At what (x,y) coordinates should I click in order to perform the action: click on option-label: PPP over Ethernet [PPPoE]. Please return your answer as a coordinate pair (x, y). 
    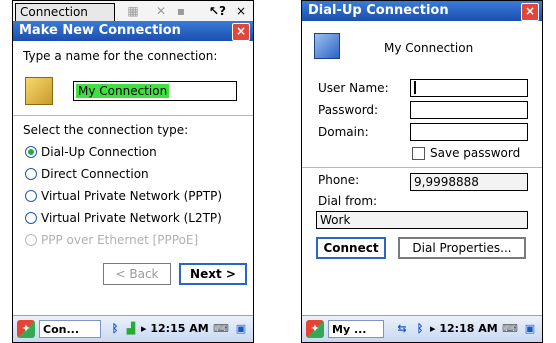
    Looking at the image, I should click on (120, 240).